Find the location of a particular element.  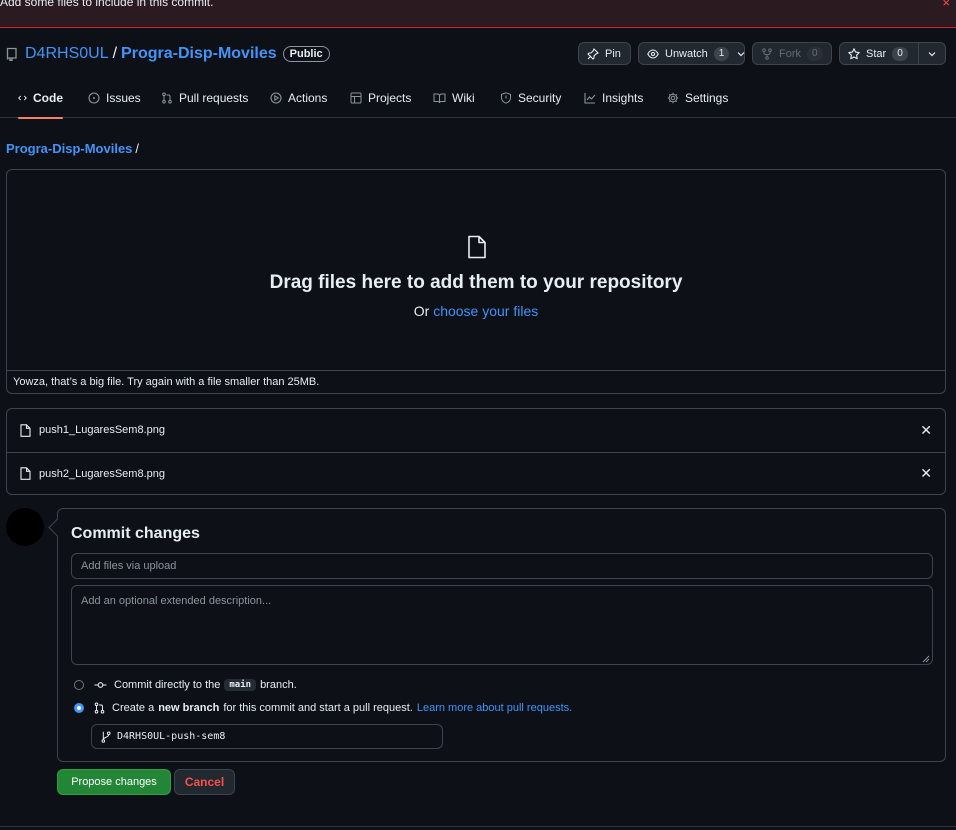

table-icon is located at coordinates (356, 98).